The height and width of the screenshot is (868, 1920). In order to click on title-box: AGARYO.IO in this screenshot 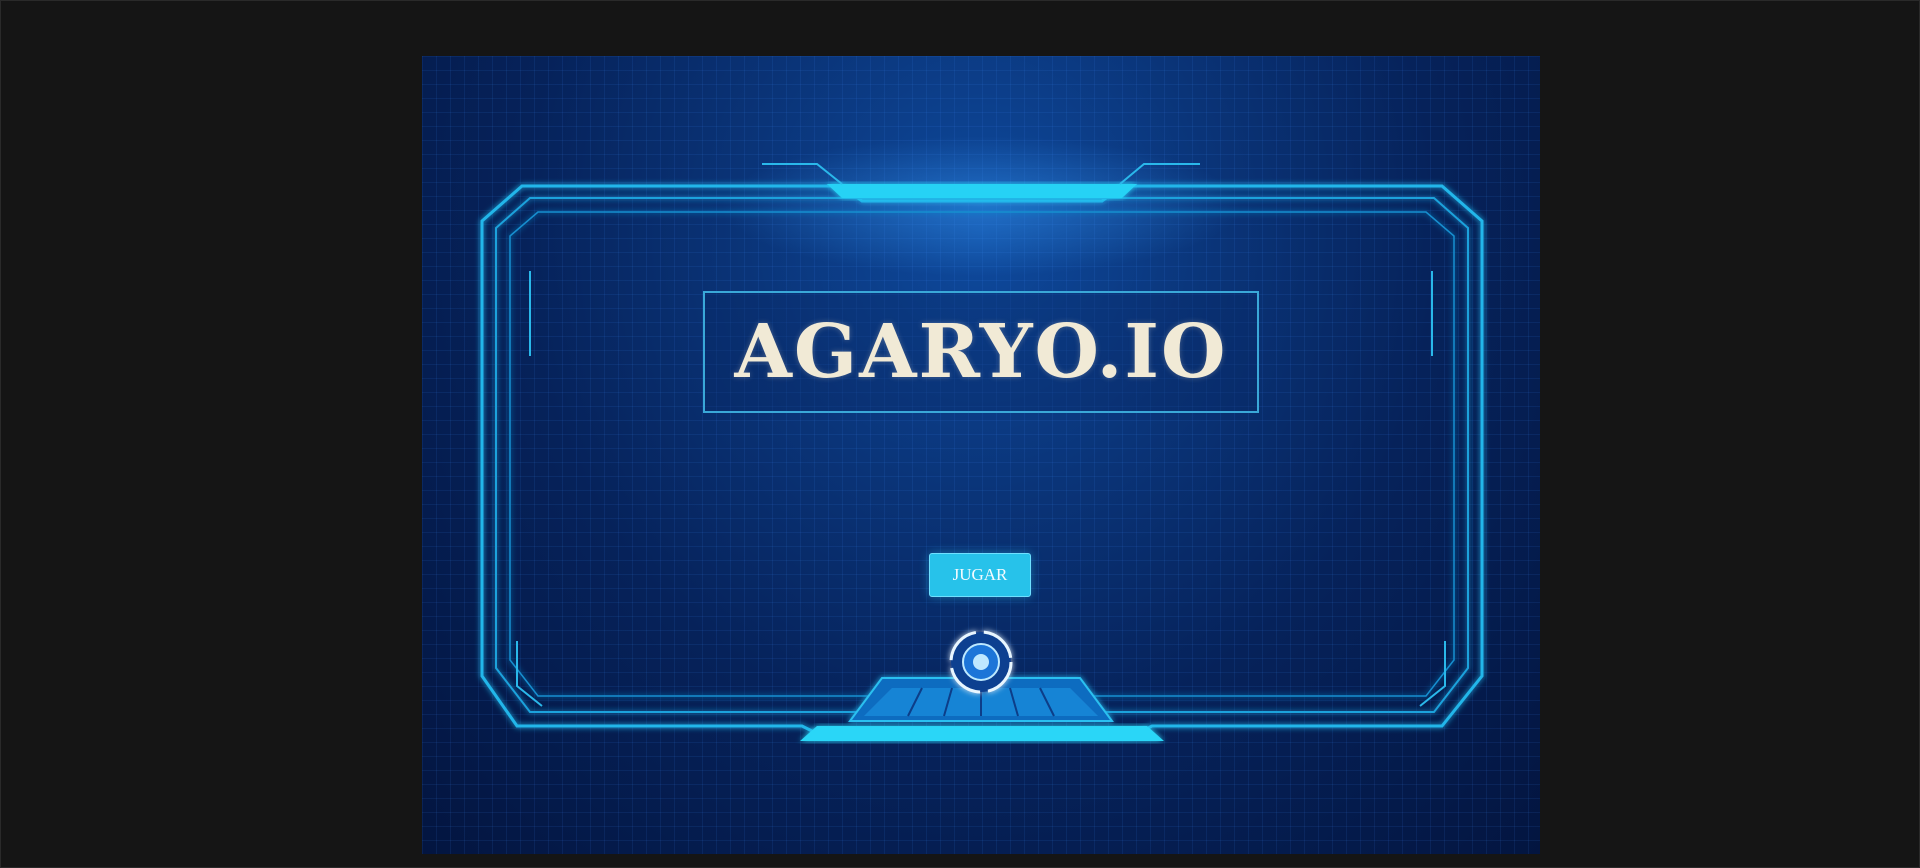, I will do `click(981, 352)`.